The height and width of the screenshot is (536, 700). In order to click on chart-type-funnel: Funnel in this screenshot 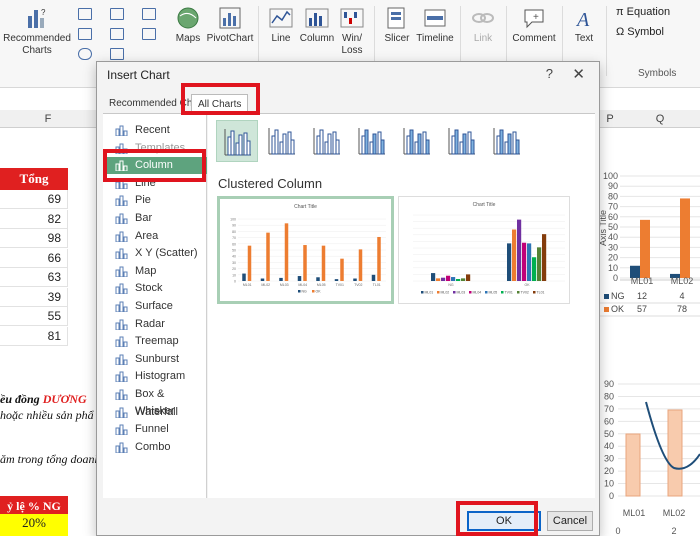, I will do `click(155, 429)`.